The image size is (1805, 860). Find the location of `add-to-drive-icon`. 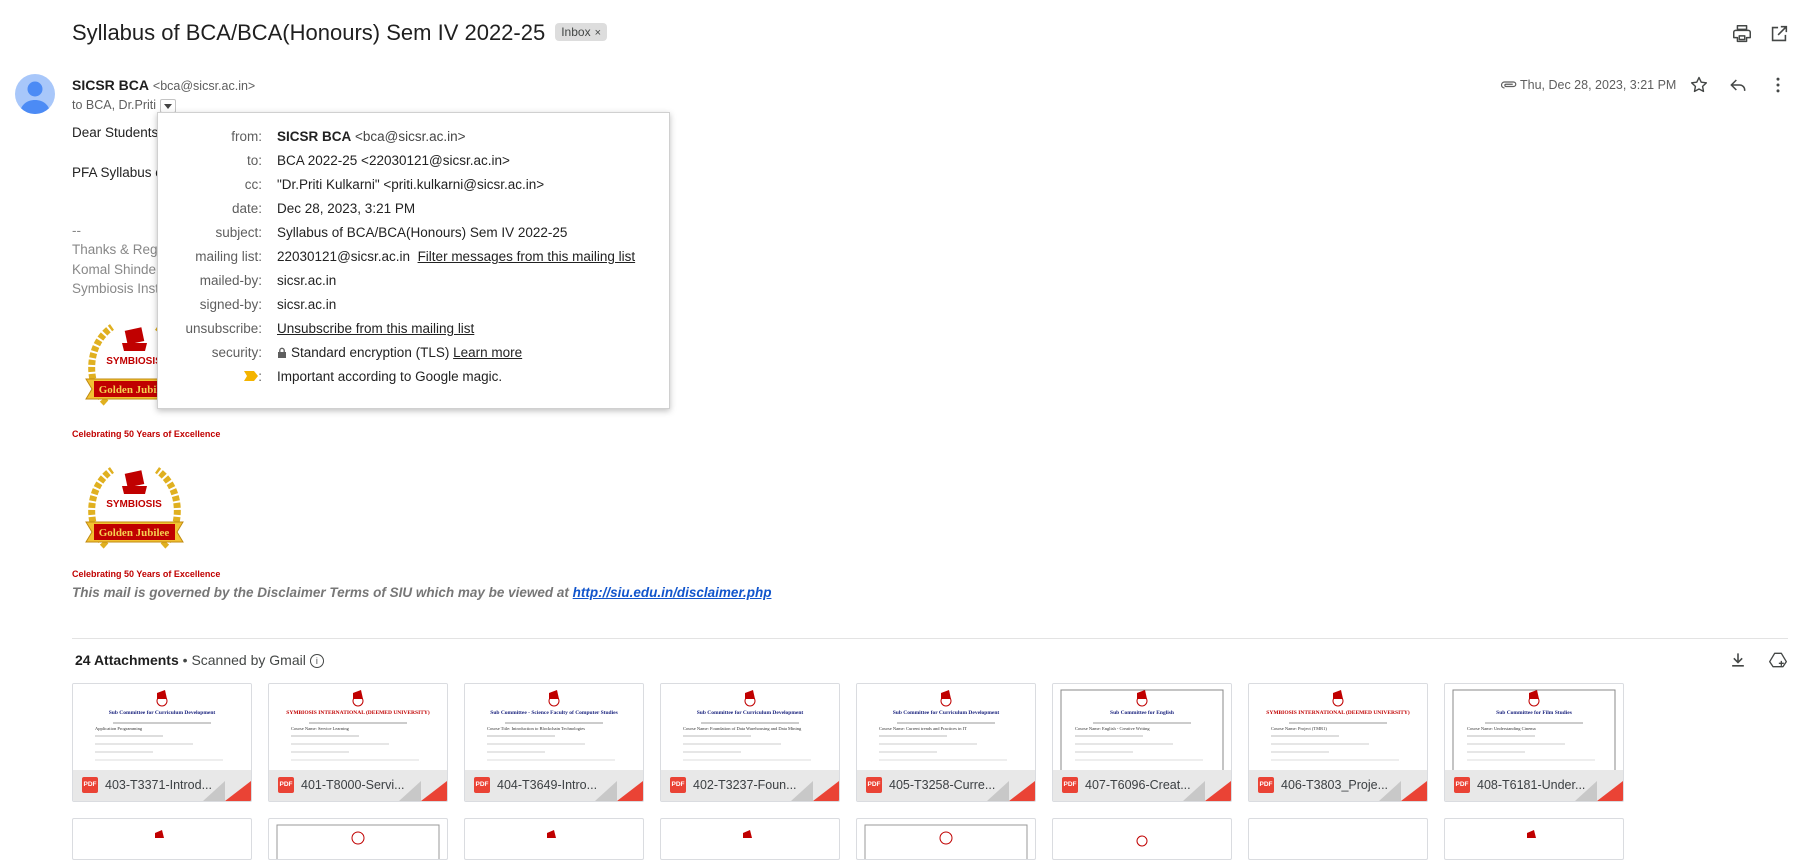

add-to-drive-icon is located at coordinates (1778, 660).